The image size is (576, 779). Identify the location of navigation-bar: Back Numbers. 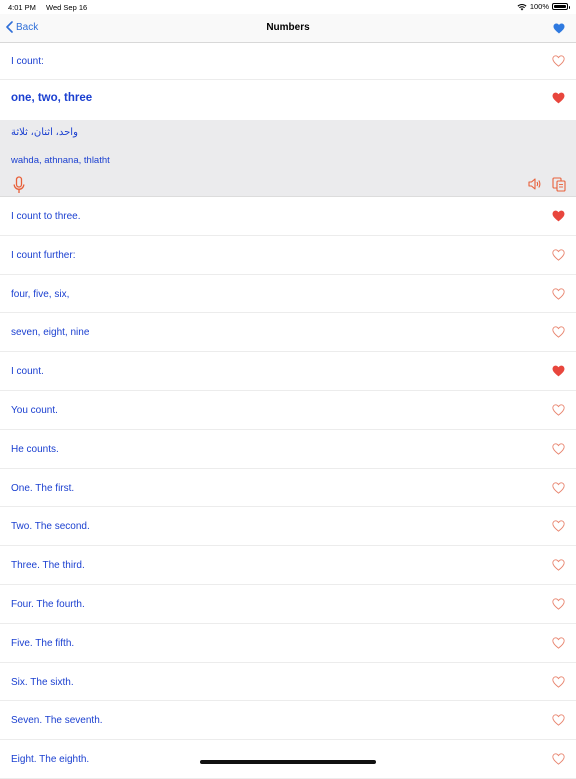
(288, 28).